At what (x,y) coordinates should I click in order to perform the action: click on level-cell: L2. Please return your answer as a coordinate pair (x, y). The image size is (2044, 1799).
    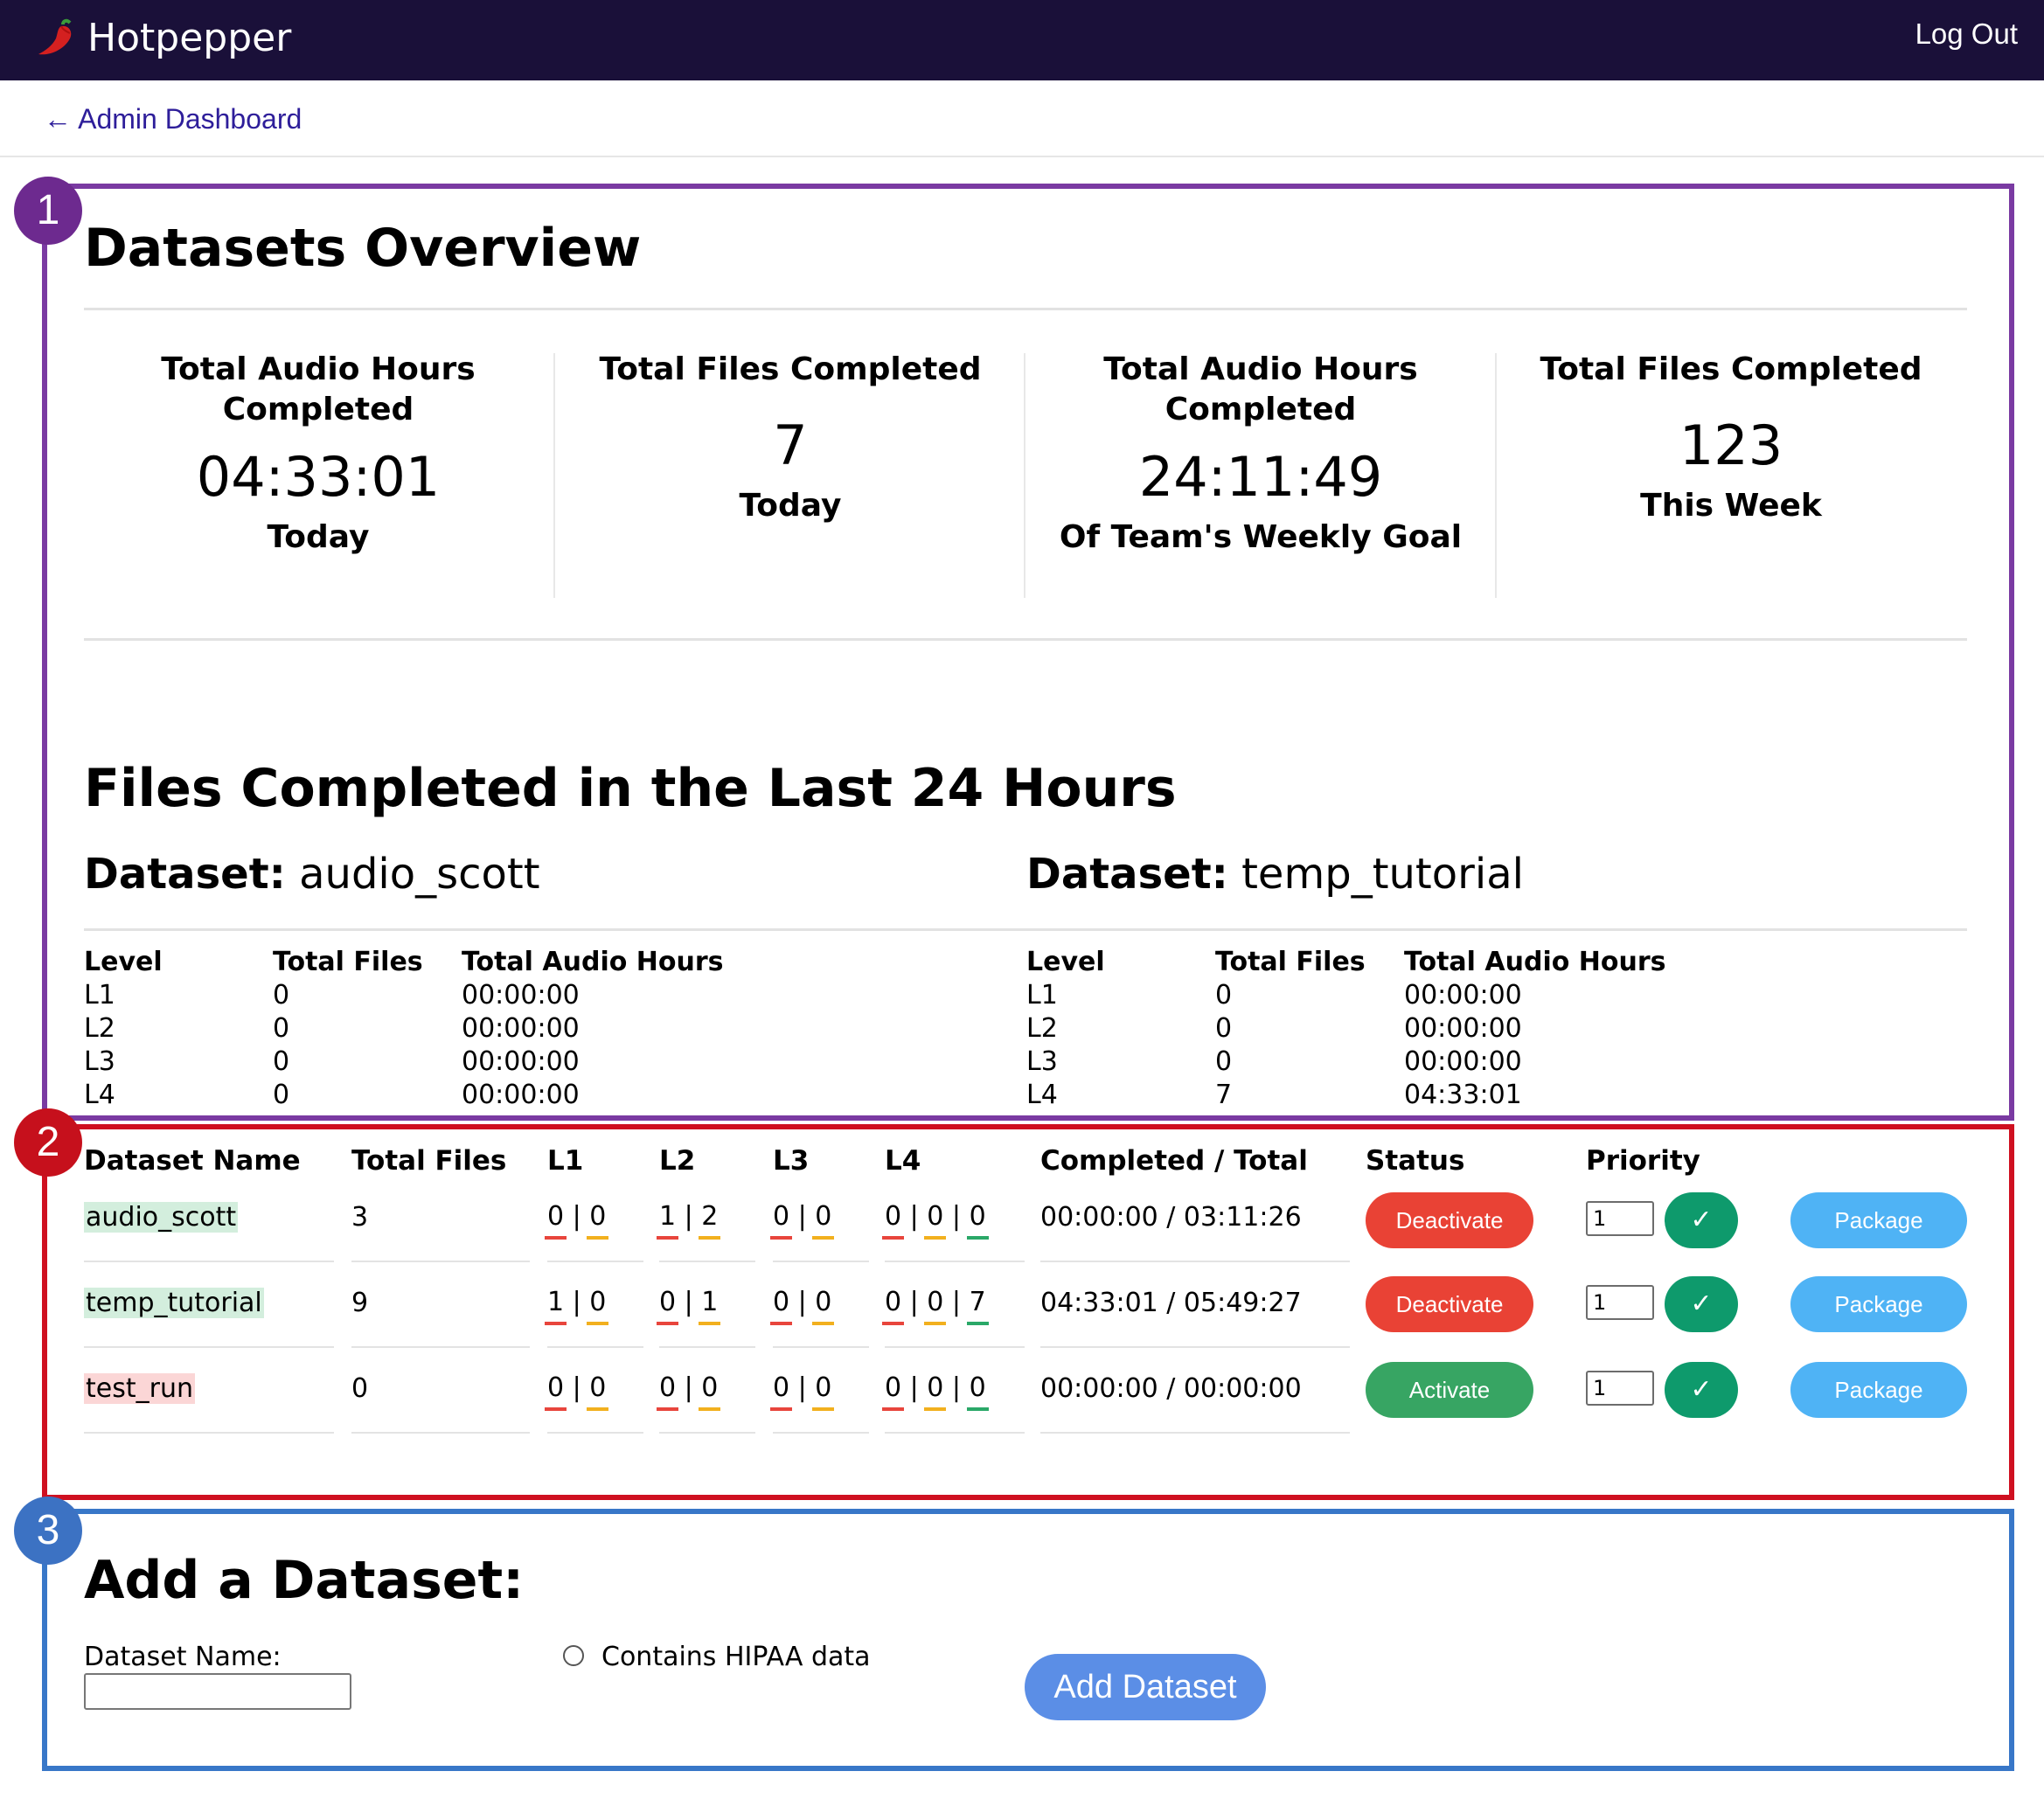
    Looking at the image, I should click on (99, 1028).